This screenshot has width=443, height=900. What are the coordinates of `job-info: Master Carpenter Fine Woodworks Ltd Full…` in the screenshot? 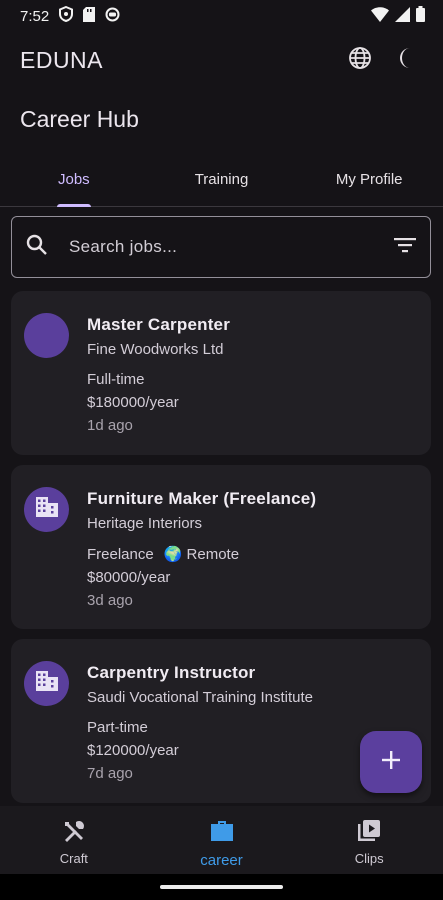 It's located at (158, 374).